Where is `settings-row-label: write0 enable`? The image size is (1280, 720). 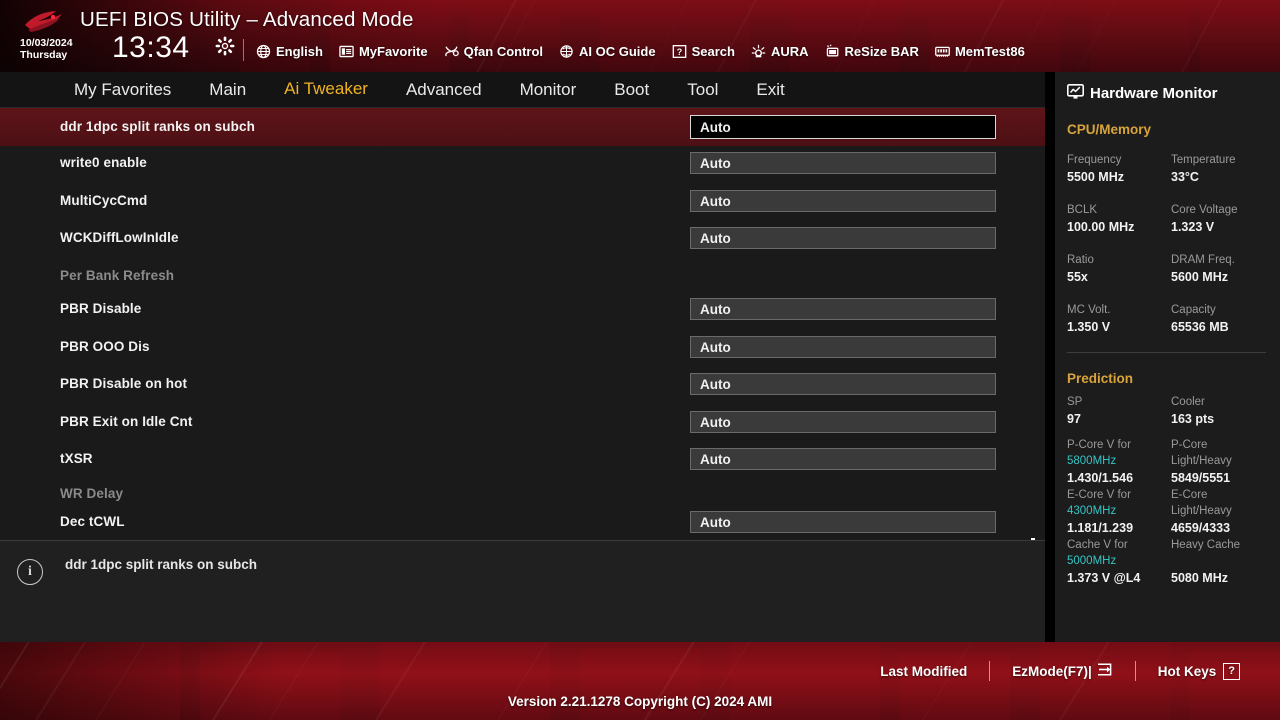
settings-row-label: write0 enable is located at coordinates (103, 163).